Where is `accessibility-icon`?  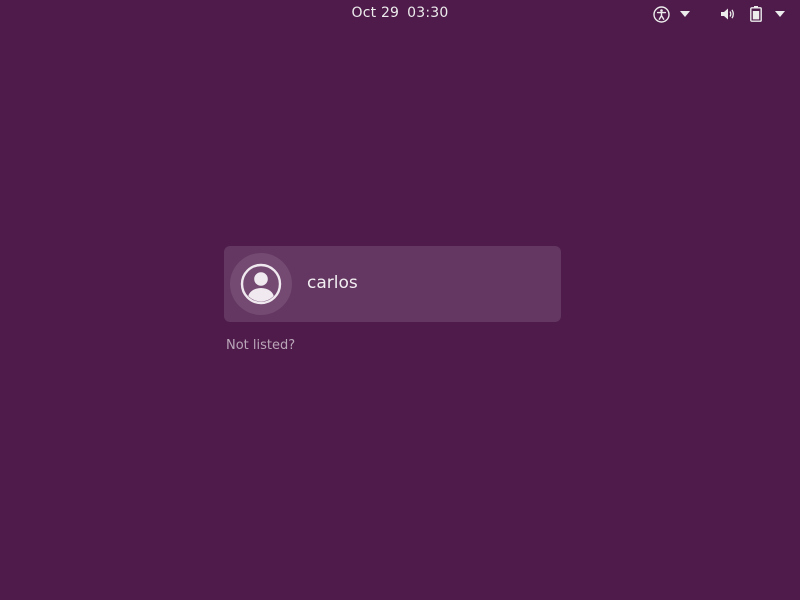
accessibility-icon is located at coordinates (661, 14).